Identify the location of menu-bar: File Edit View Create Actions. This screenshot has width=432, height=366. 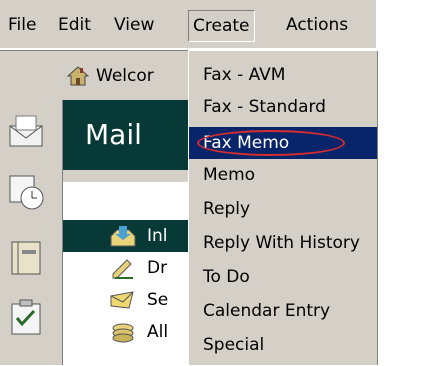
(188, 25).